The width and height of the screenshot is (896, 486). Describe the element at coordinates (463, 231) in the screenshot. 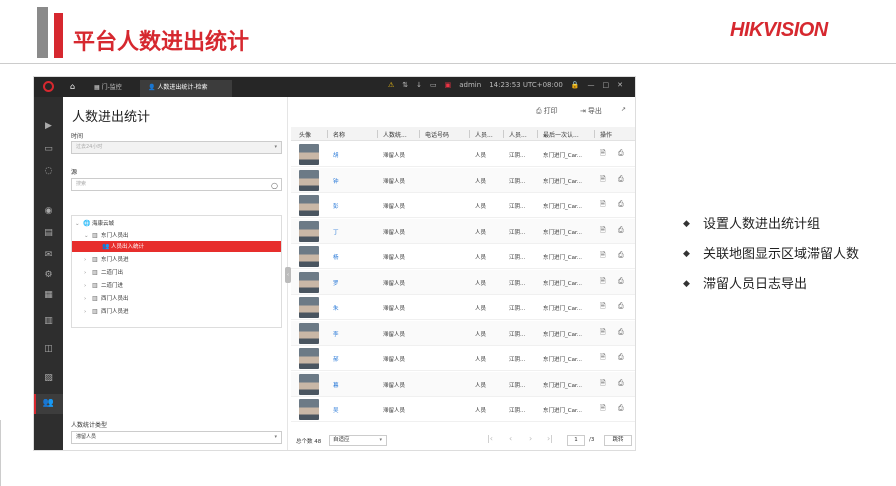

I see `table-row: 丁 滞留人员 人员 江阴... 东门进门_Car... 🗎 ⎙` at that location.